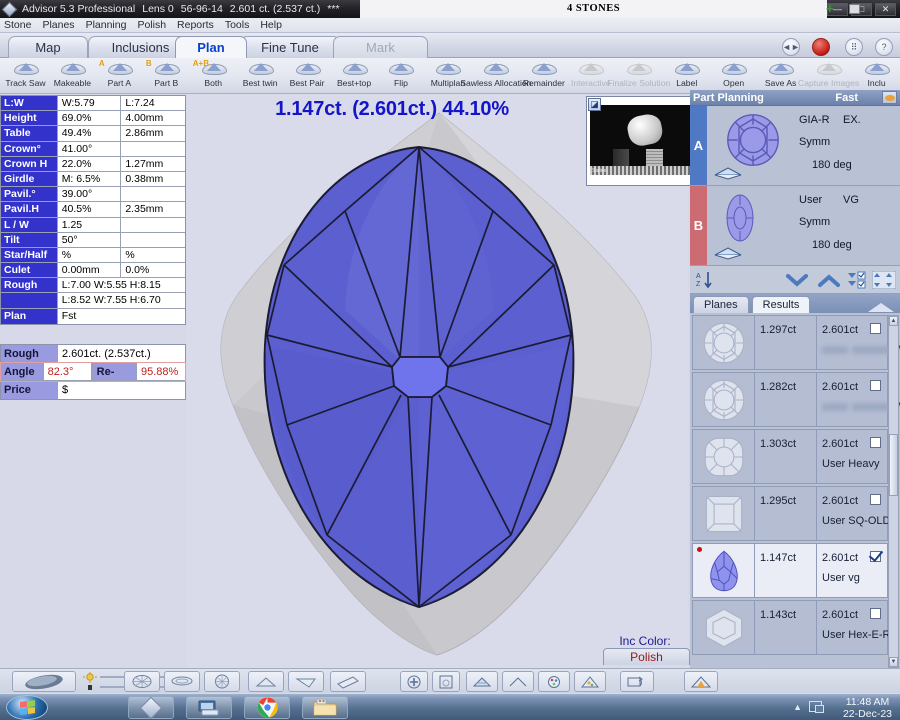 The image size is (900, 720). I want to click on taskbar-clock: 11:48 AM 22-Dec-23, so click(867, 708).